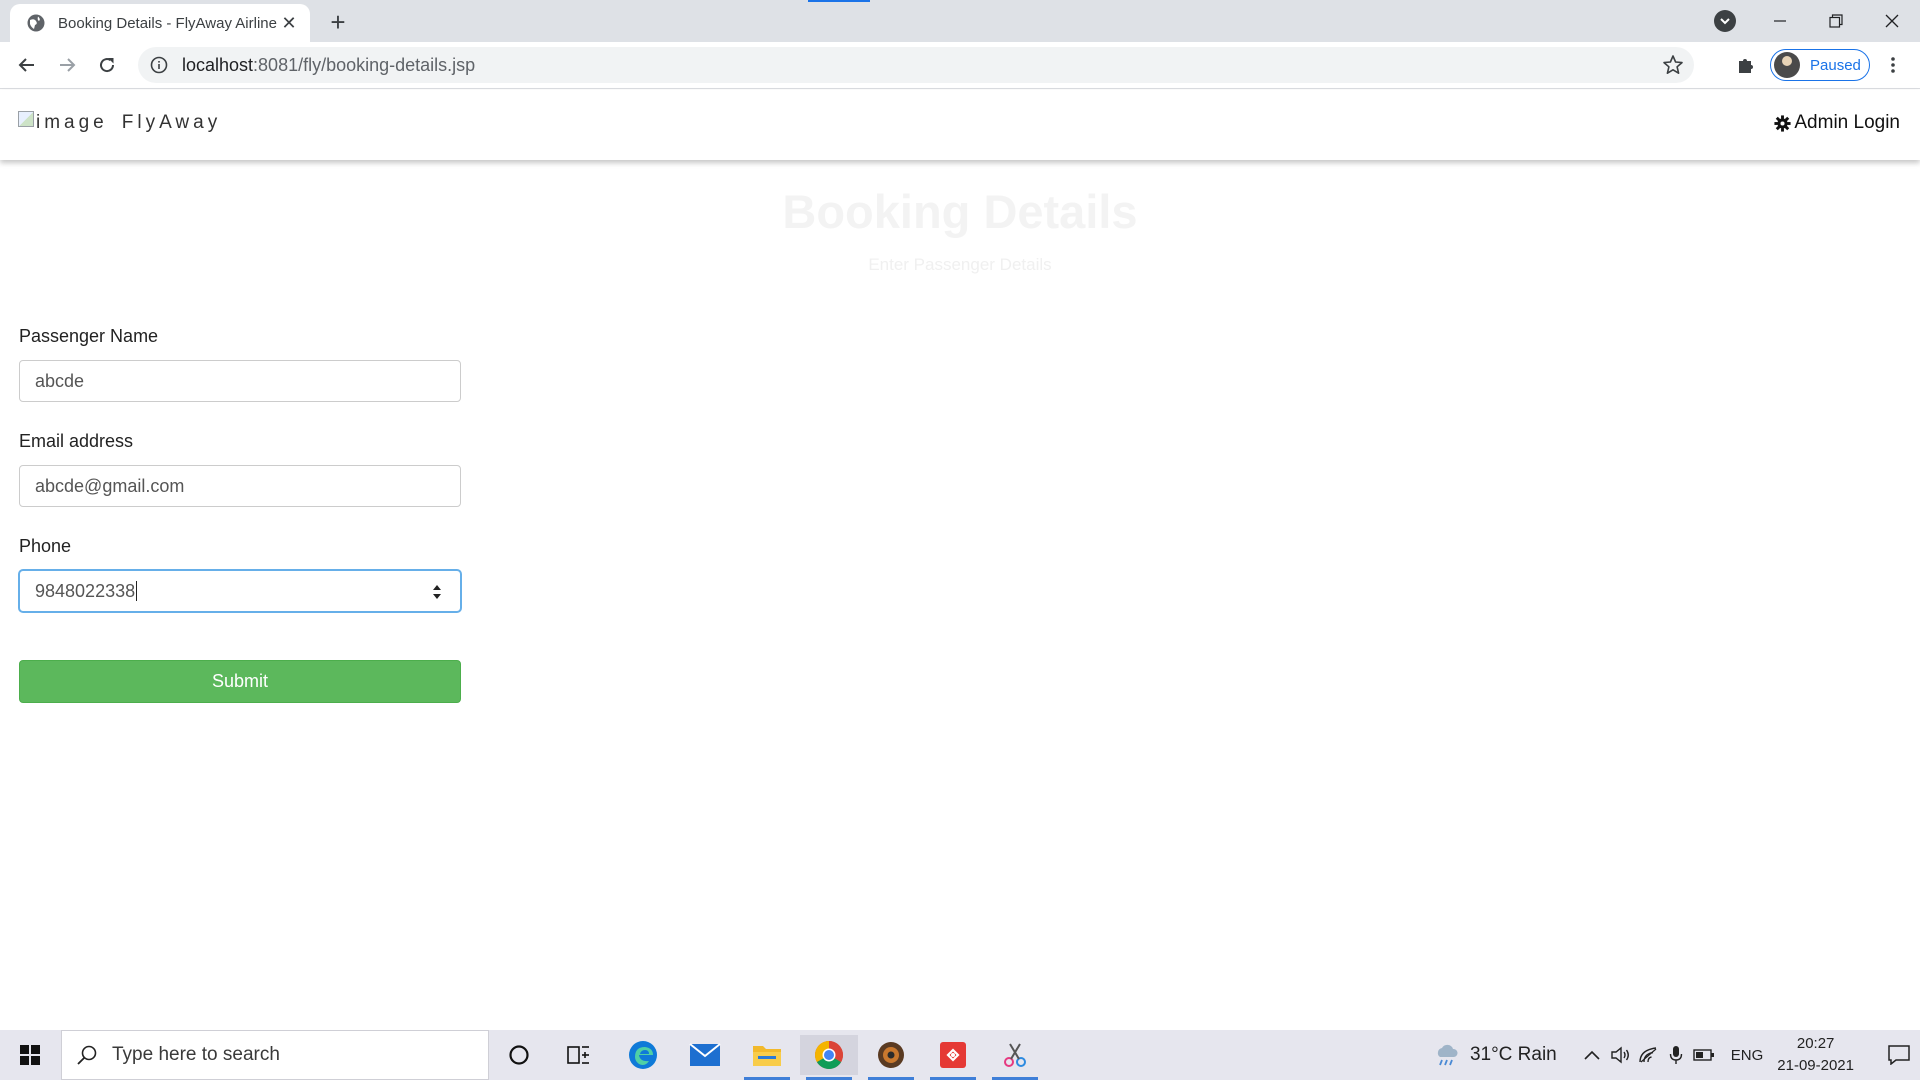 The height and width of the screenshot is (1080, 1920). I want to click on search-icon, so click(87, 1055).